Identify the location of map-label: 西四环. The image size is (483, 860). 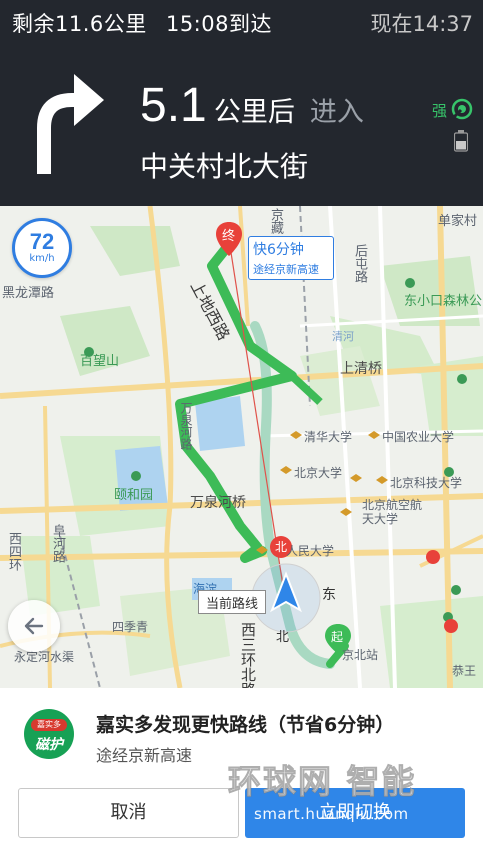
(13, 551).